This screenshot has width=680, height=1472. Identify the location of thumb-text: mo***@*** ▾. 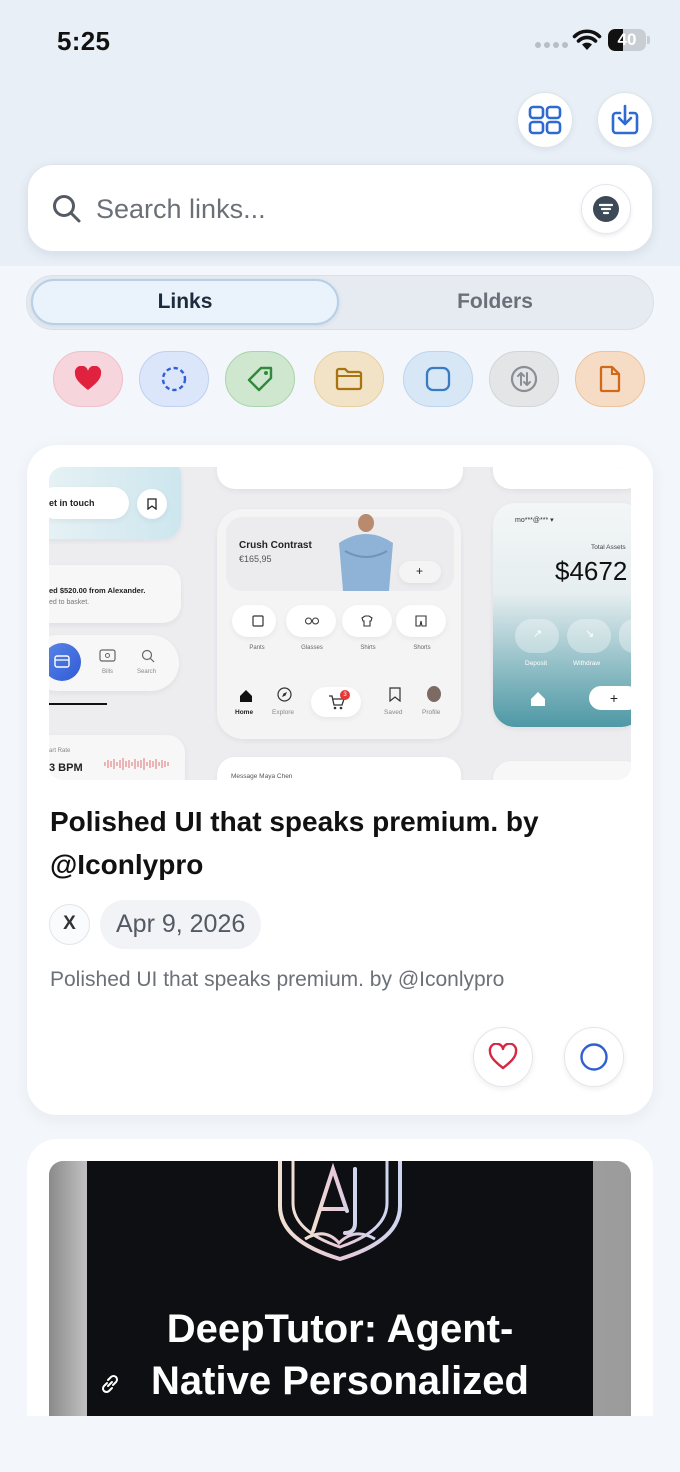
(534, 520).